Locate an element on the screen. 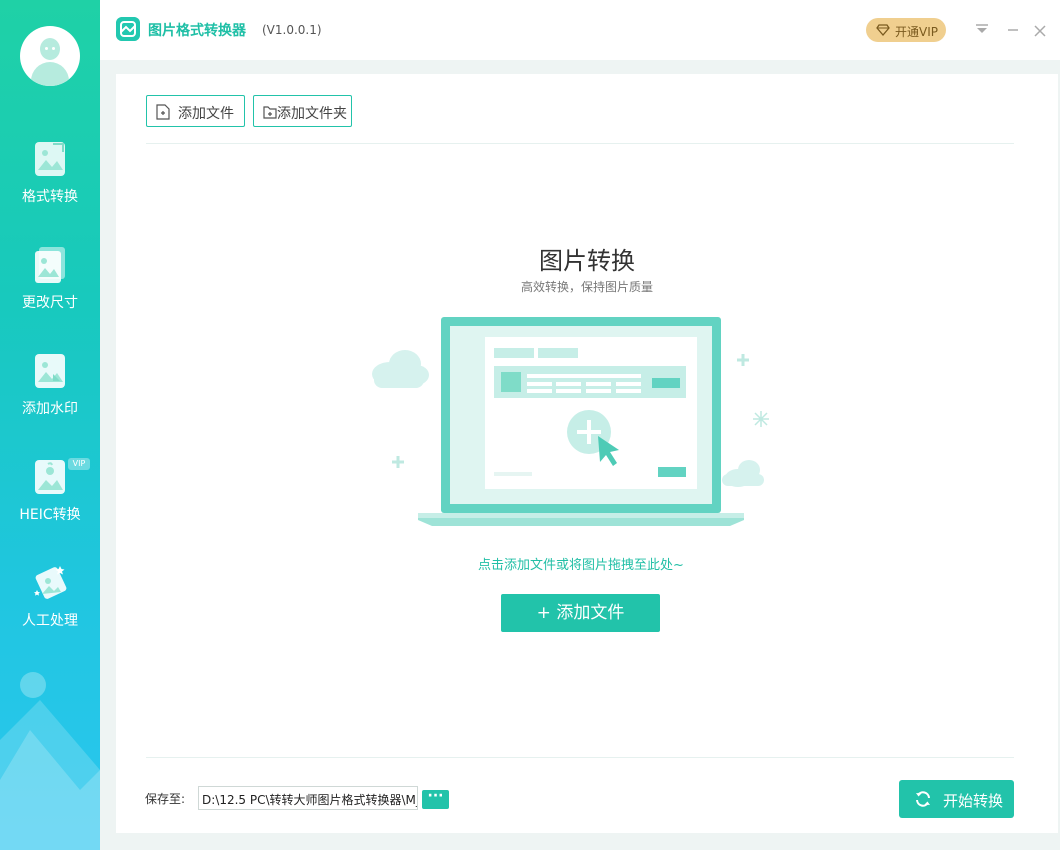 This screenshot has width=1060, height=850. decorative-mountains is located at coordinates (50, 775).